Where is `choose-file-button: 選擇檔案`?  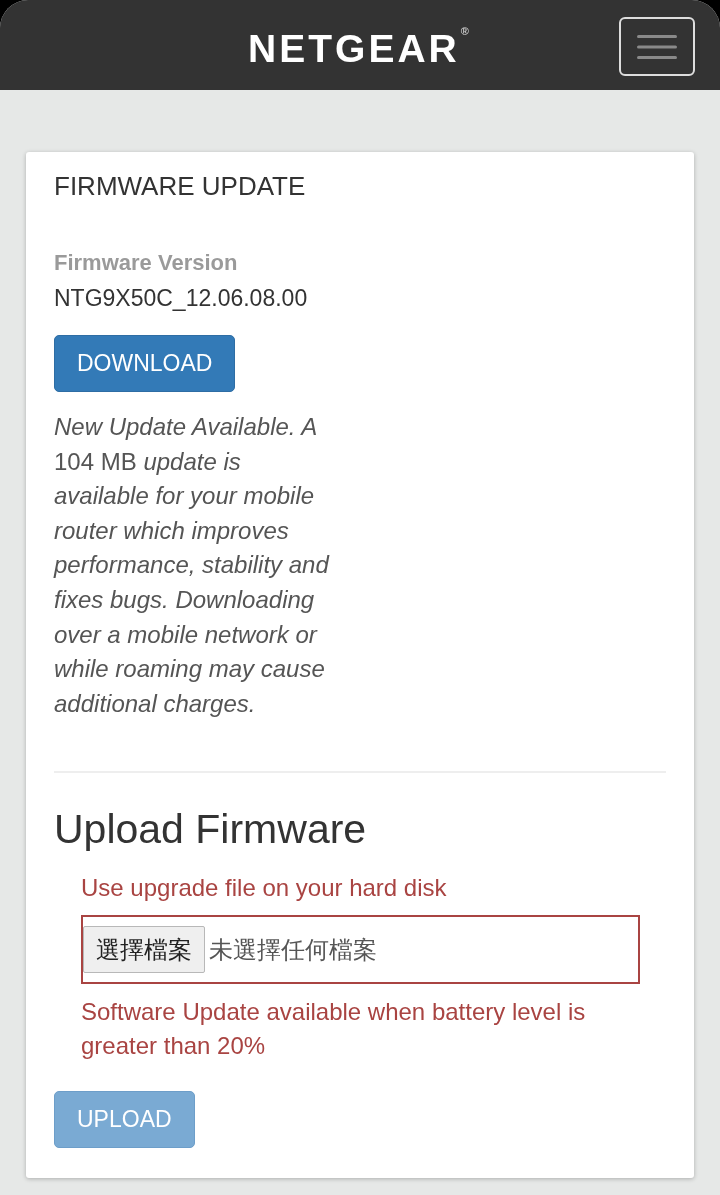
choose-file-button: 選擇檔案 is located at coordinates (144, 950).